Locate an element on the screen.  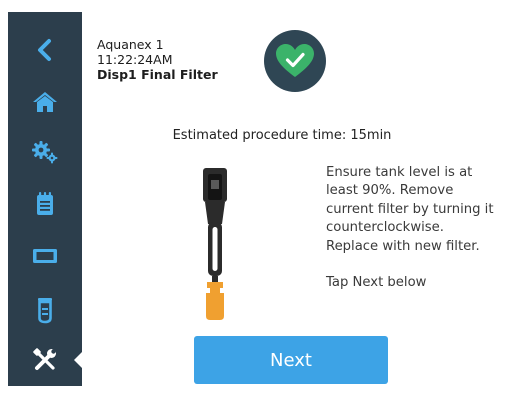
display-icon is located at coordinates (45, 256).